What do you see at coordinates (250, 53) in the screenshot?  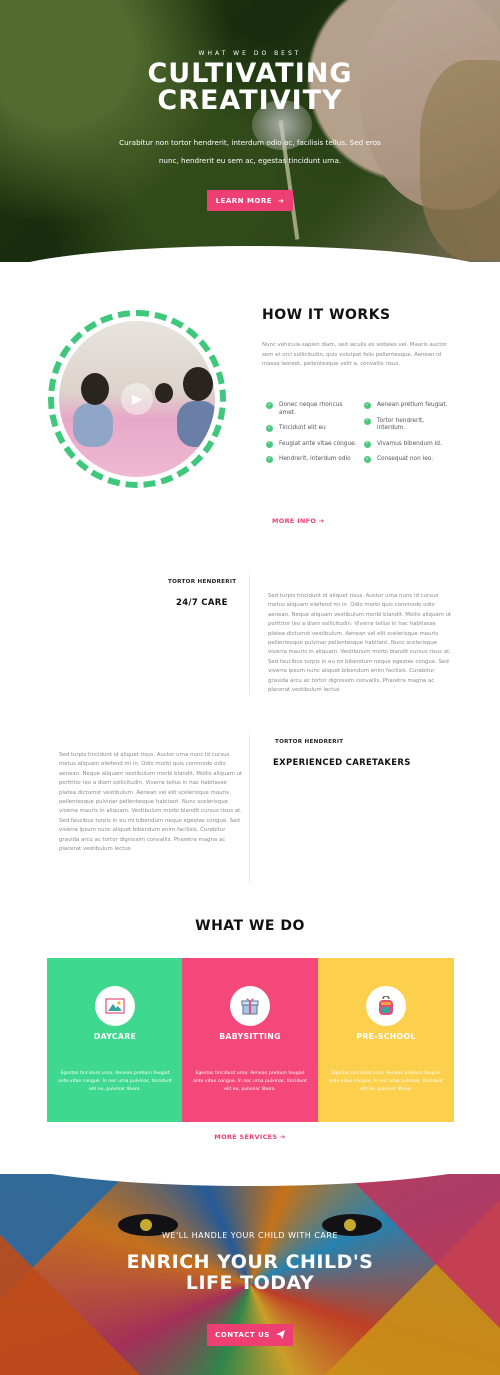 I see `hero-kicker: WHAT WE DO BEST` at bounding box center [250, 53].